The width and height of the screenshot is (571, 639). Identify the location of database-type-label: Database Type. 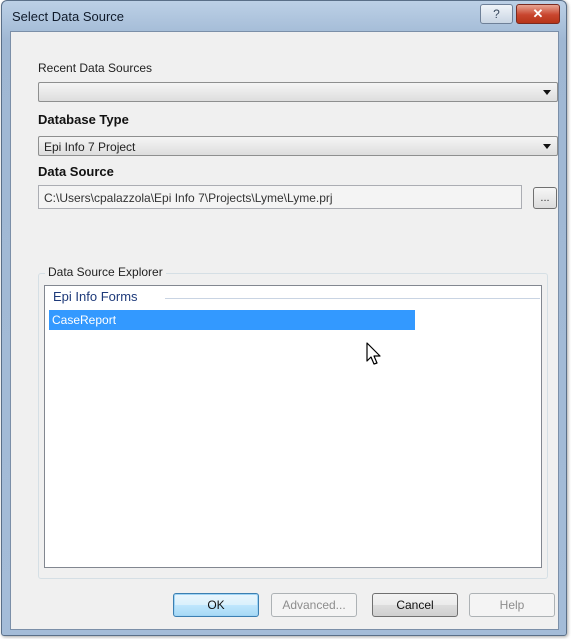
(83, 119).